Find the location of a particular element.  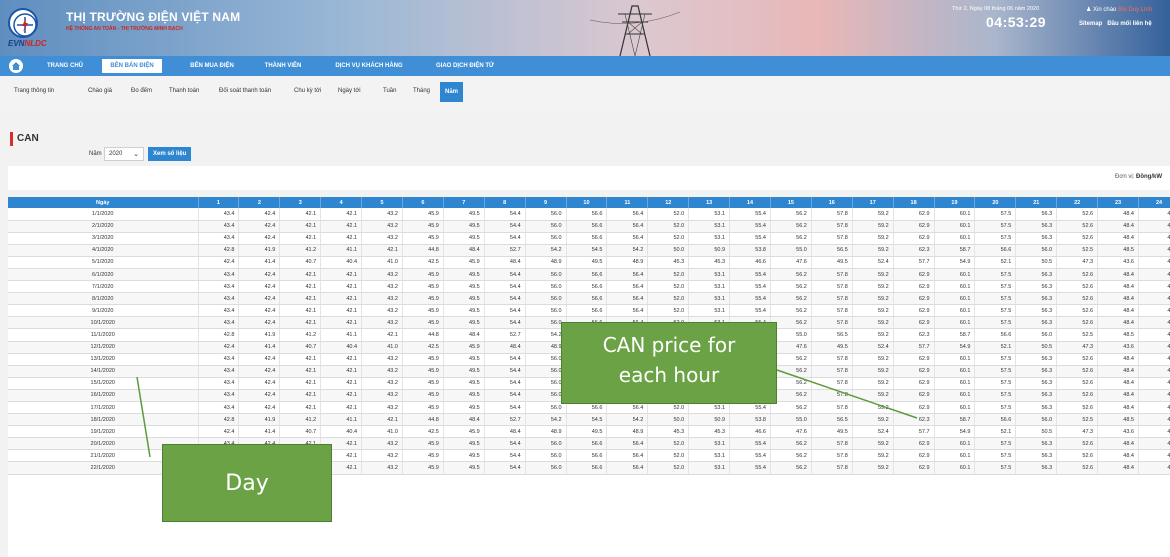

tab-month: Tháng is located at coordinates (421, 91).